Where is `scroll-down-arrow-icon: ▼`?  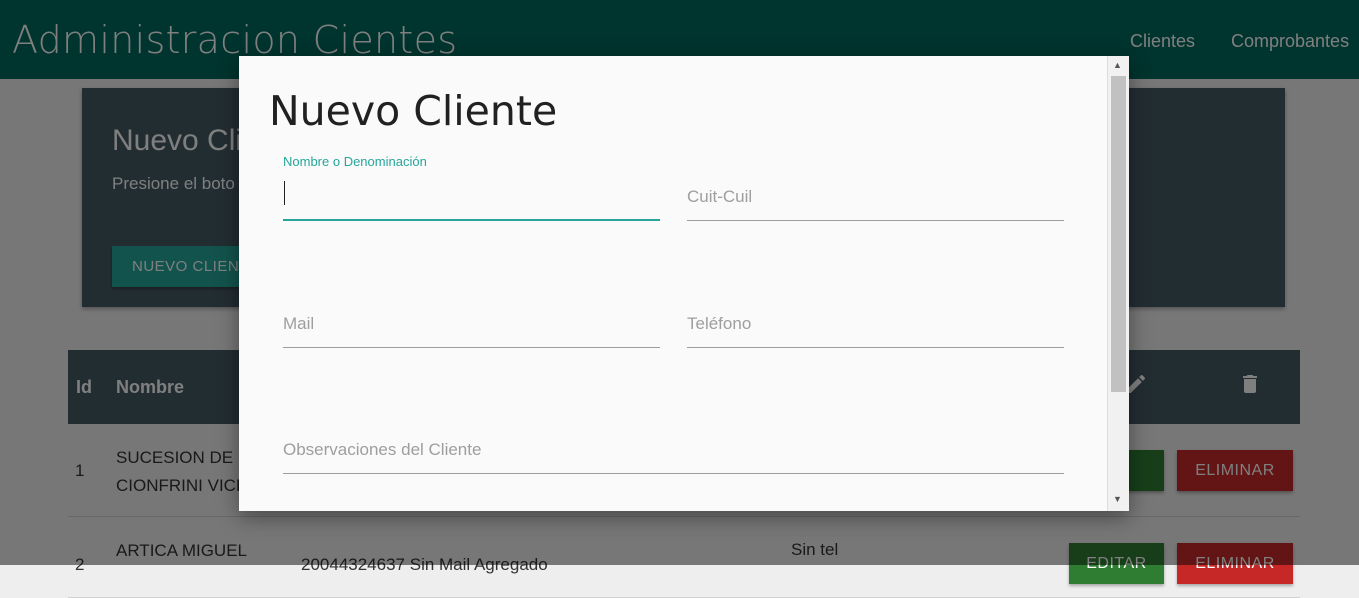
scroll-down-arrow-icon: ▼ is located at coordinates (1117, 499).